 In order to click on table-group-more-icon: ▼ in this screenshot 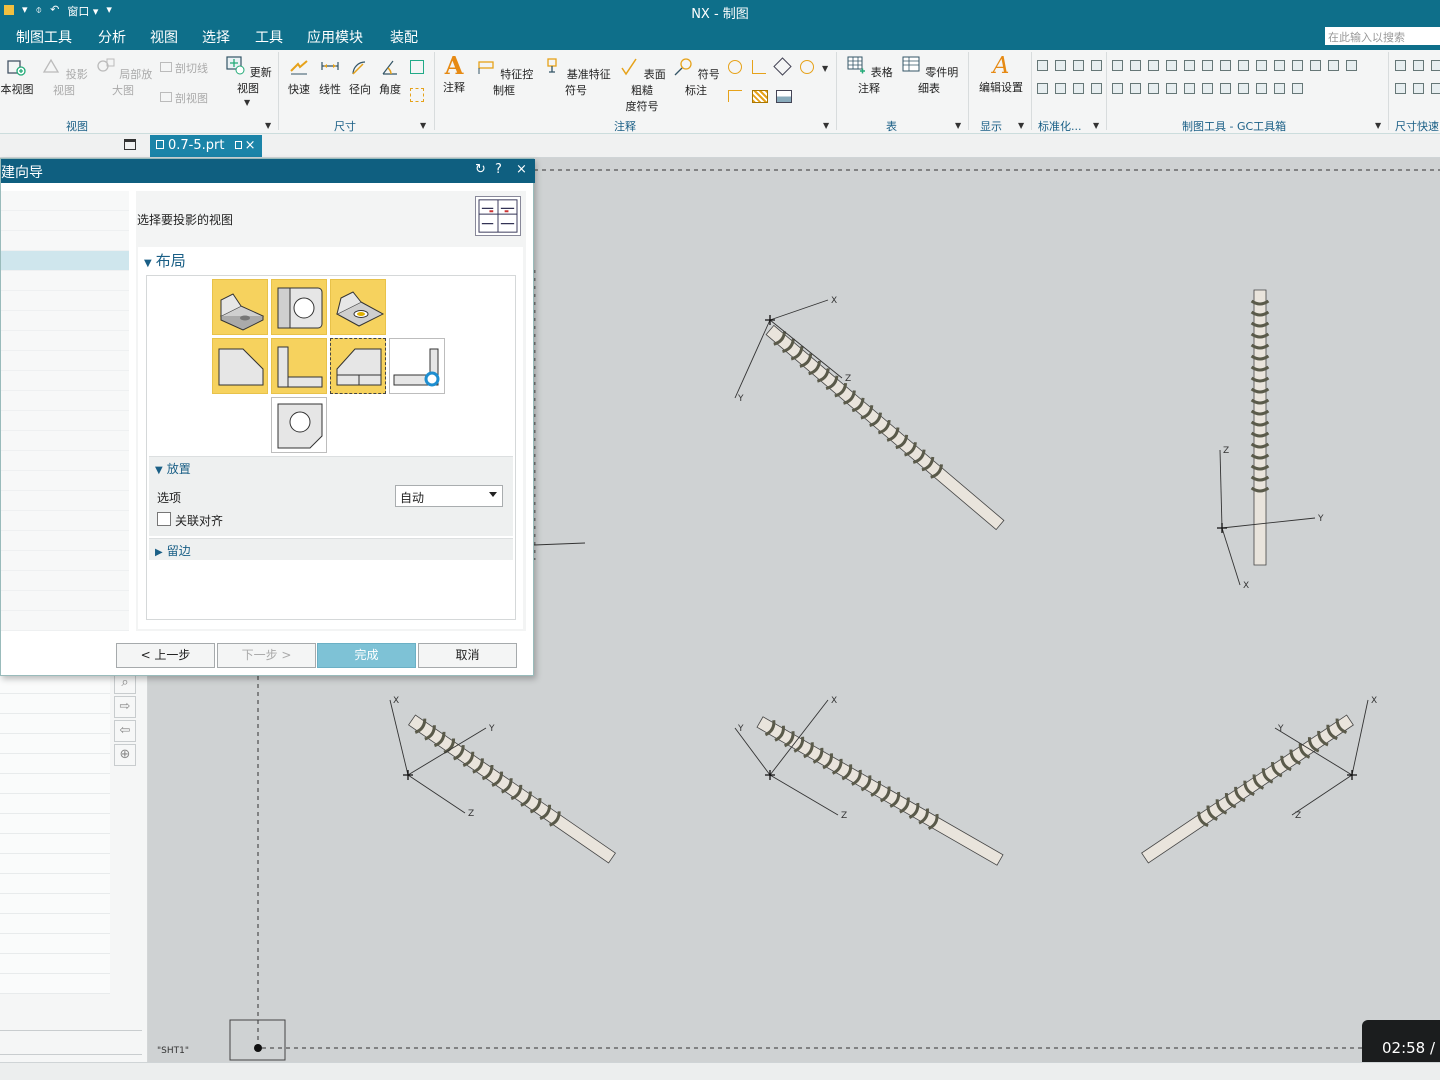, I will do `click(958, 125)`.